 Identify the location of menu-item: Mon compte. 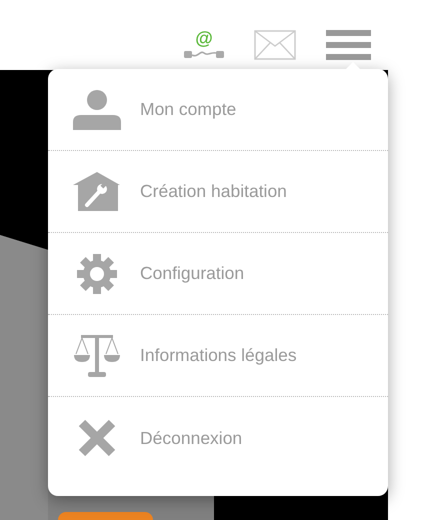
(218, 110).